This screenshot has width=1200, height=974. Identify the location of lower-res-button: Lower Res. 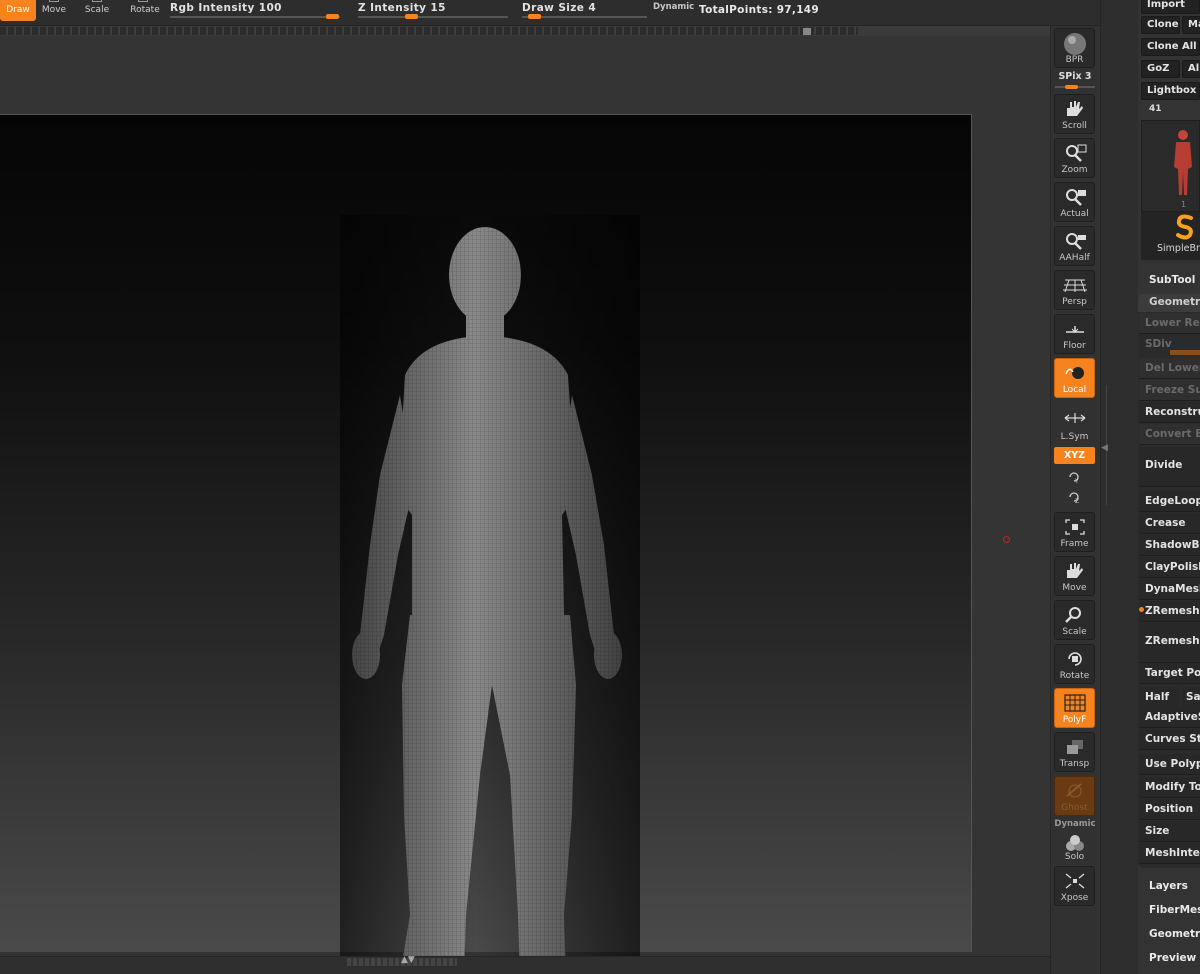
(1169, 323).